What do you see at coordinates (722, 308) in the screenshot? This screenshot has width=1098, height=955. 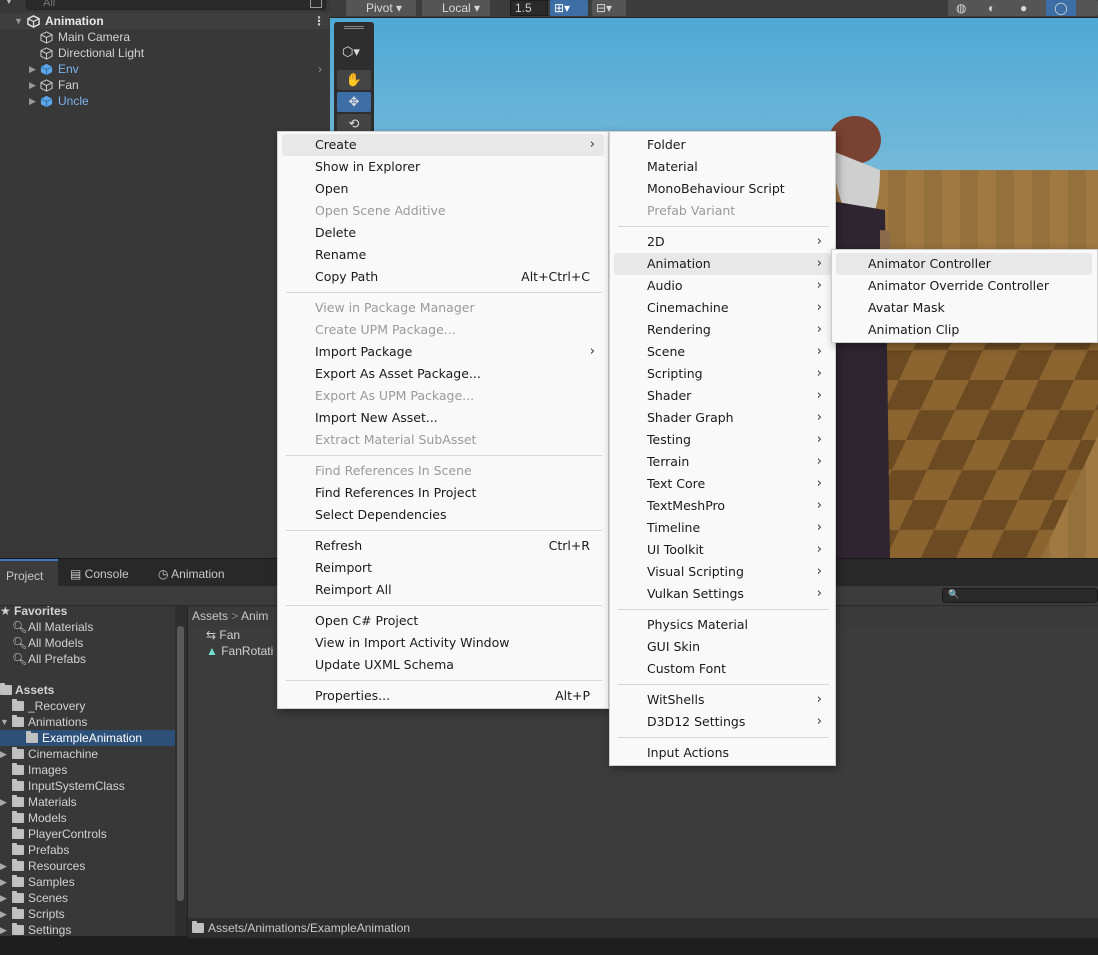 I see `menu-item-cinemachine: Cinemachine ›` at bounding box center [722, 308].